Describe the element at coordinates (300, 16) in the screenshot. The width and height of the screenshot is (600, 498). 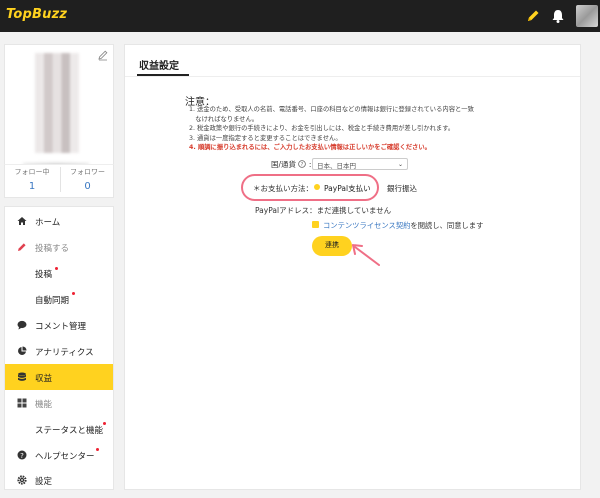
I see `top-bar: TopBuzz` at that location.